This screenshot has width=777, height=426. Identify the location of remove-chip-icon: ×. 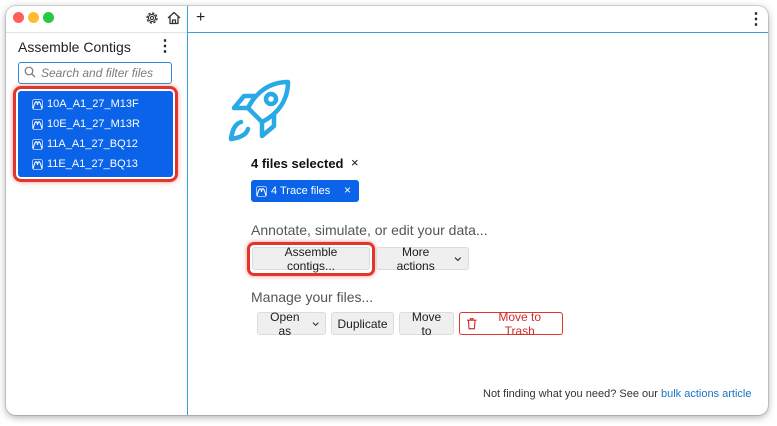
(347, 190).